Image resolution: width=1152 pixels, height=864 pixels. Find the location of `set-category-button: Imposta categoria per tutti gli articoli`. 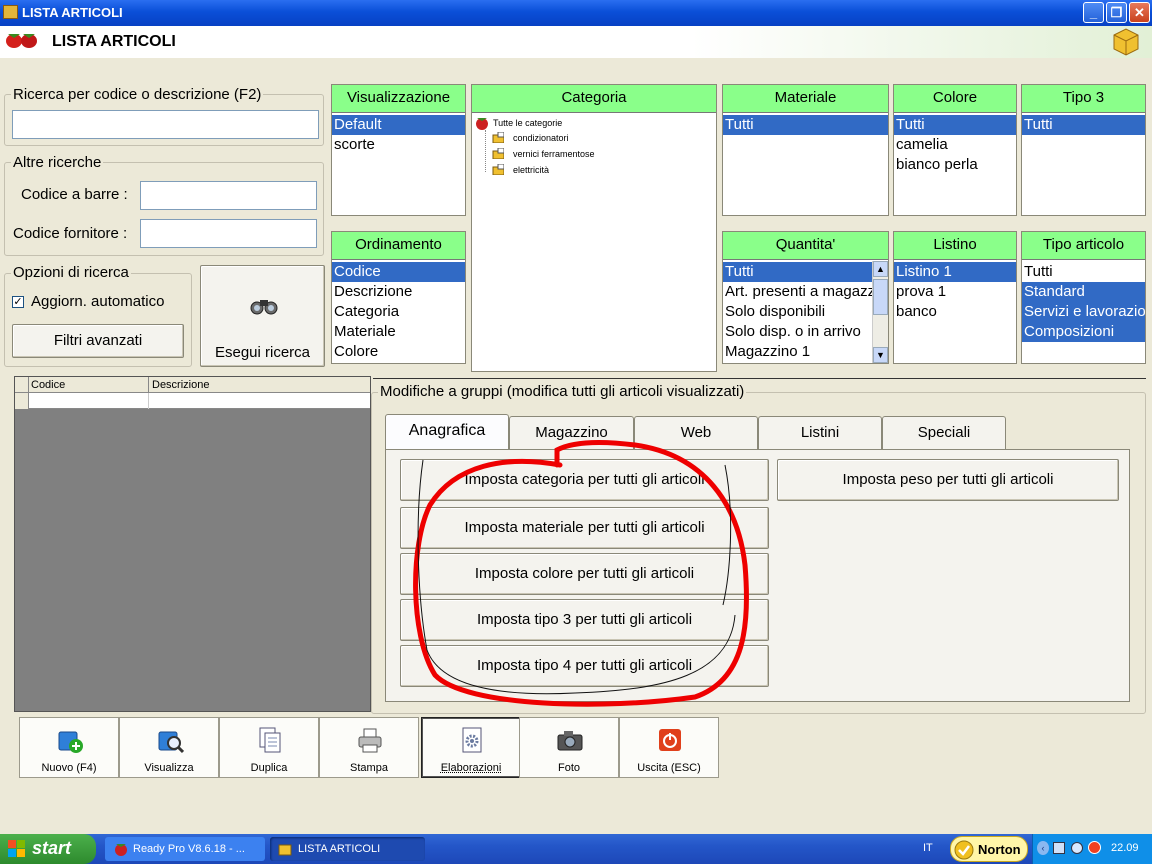

set-category-button: Imposta categoria per tutti gli articoli is located at coordinates (584, 480).